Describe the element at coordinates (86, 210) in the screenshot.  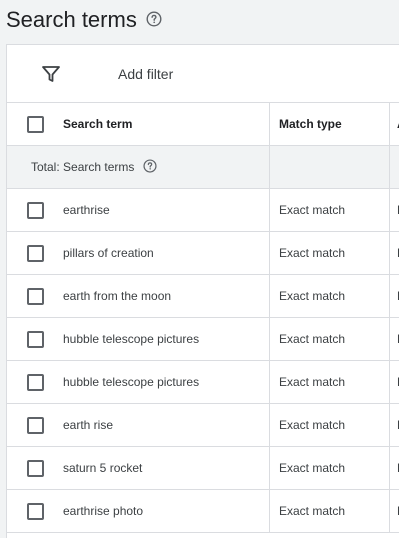
I see `search-term-cell: earthrise` at that location.